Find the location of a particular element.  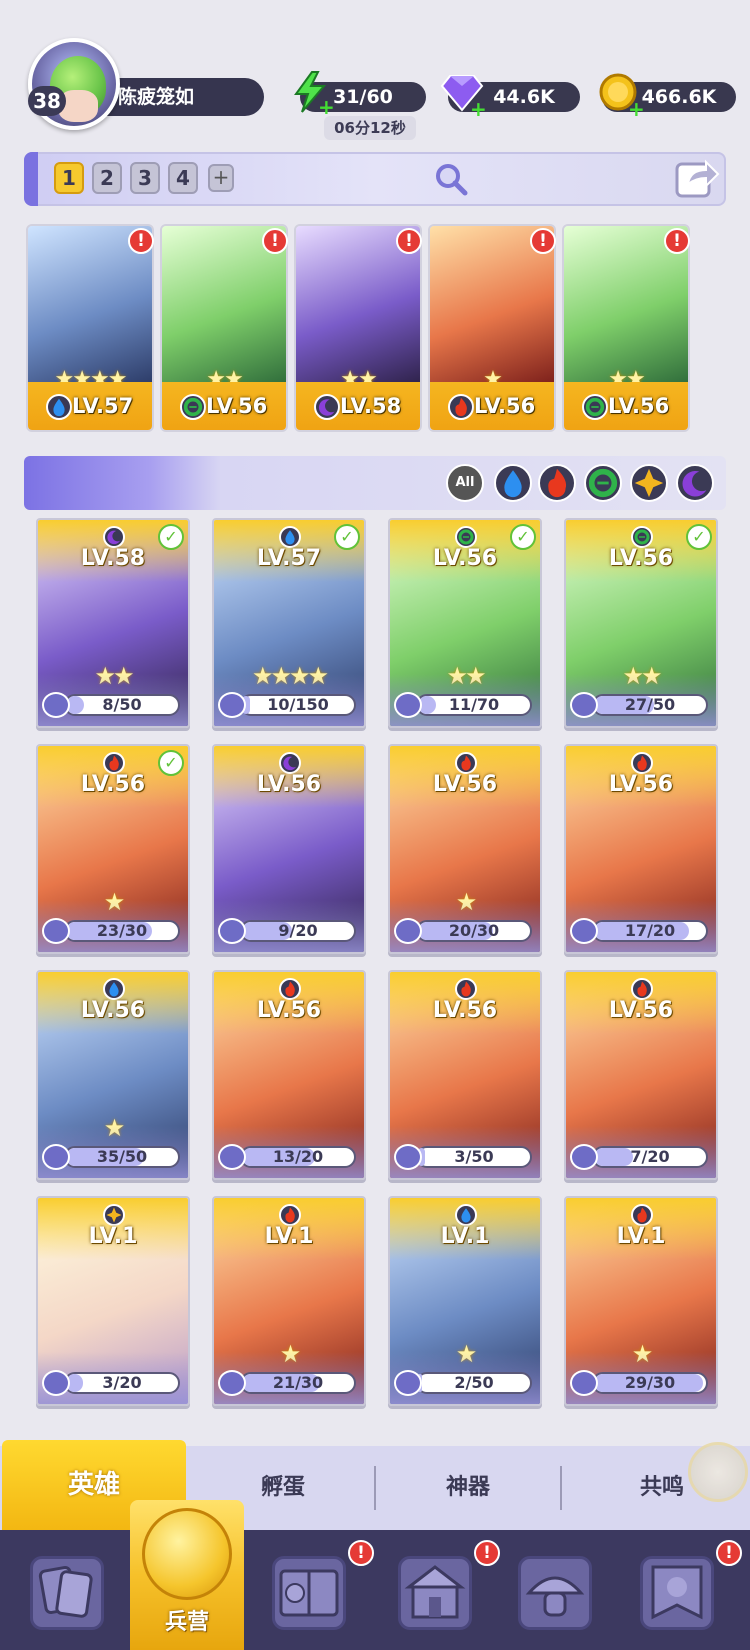

shard-count: 7/20 is located at coordinates (650, 1156).